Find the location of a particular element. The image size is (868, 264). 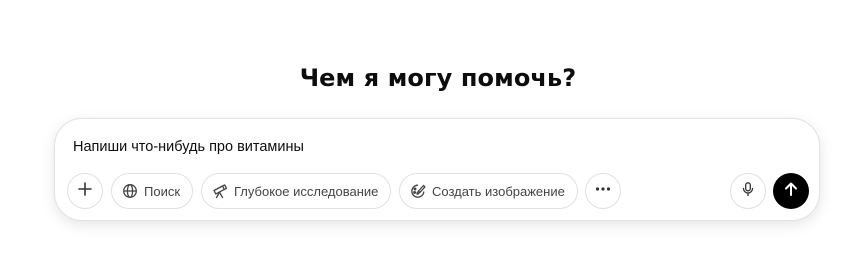

page-title: Чем я могу помочь? is located at coordinates (438, 78).